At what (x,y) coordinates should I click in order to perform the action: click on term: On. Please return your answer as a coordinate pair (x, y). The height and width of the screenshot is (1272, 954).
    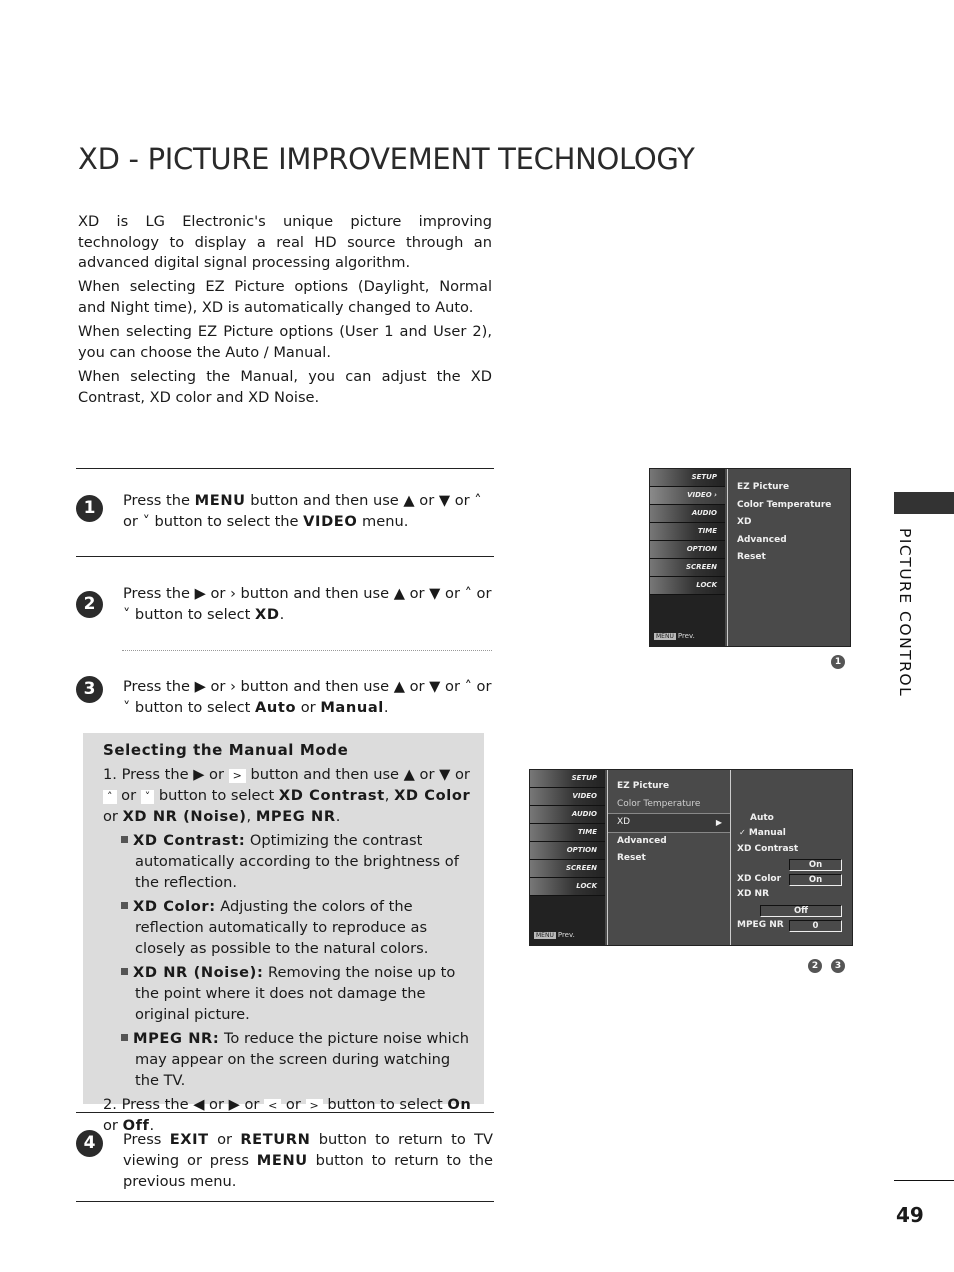
    Looking at the image, I should click on (459, 1104).